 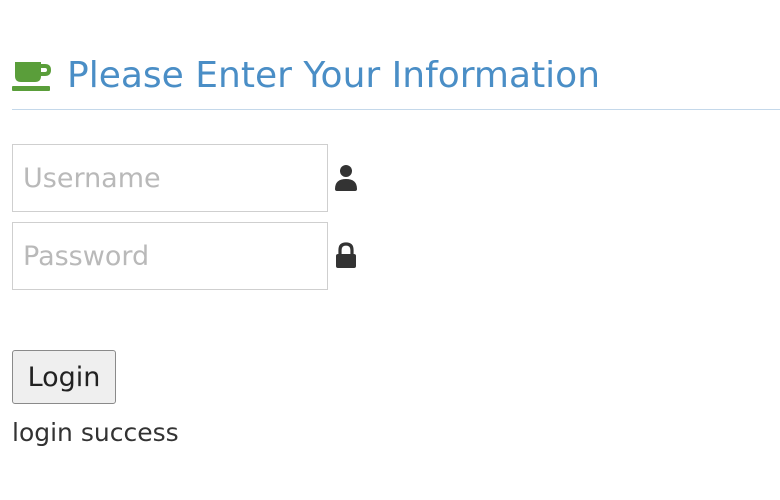 I want to click on username-input, so click(x=170, y=178).